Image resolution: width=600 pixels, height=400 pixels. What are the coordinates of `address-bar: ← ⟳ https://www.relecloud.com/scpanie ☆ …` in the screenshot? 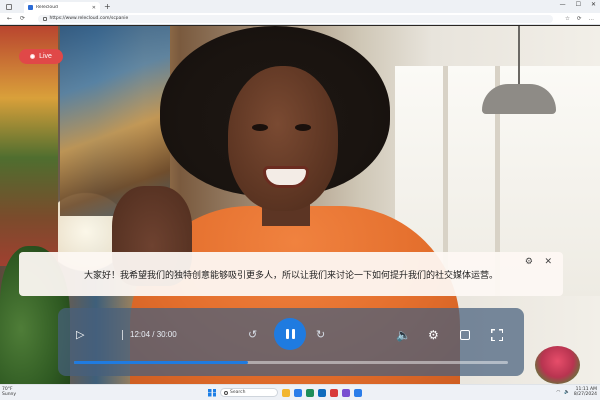 It's located at (300, 19).